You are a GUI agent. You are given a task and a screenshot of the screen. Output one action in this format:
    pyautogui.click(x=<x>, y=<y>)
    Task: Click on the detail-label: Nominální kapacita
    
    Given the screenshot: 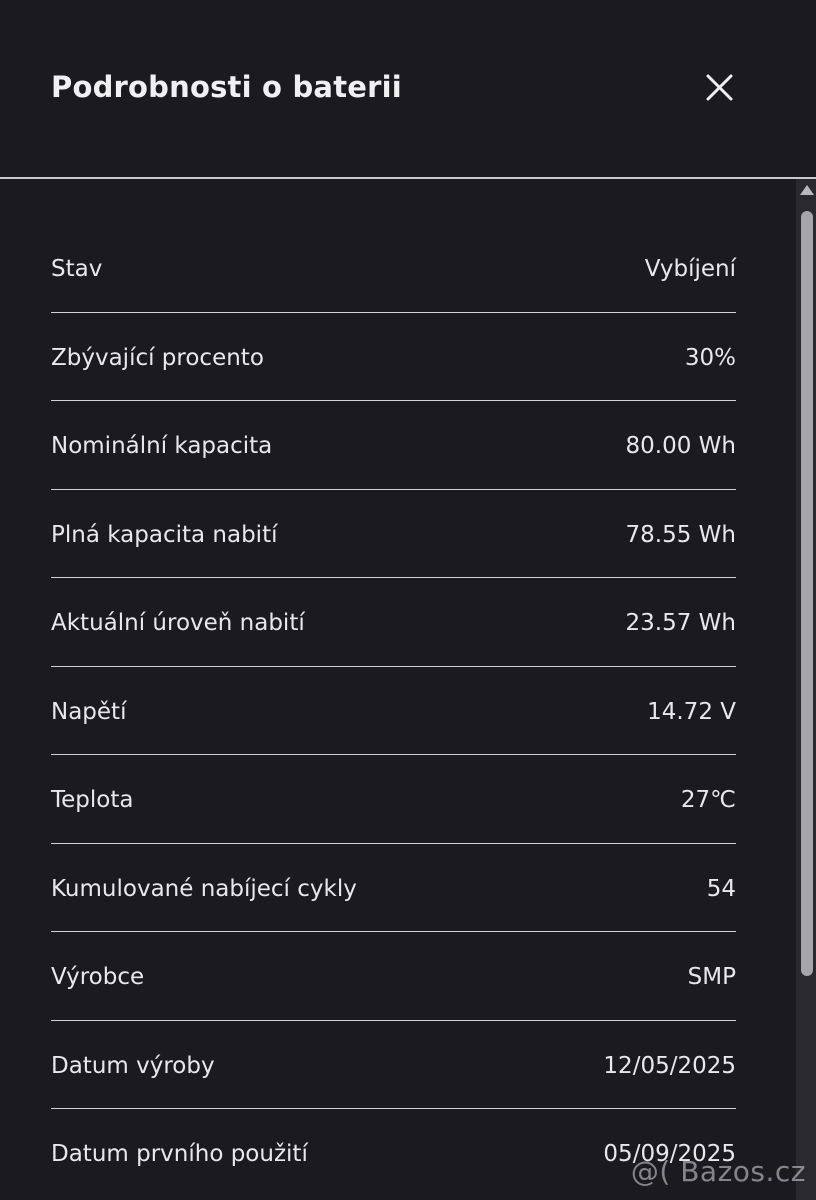 What is the action you would take?
    pyautogui.click(x=162, y=446)
    